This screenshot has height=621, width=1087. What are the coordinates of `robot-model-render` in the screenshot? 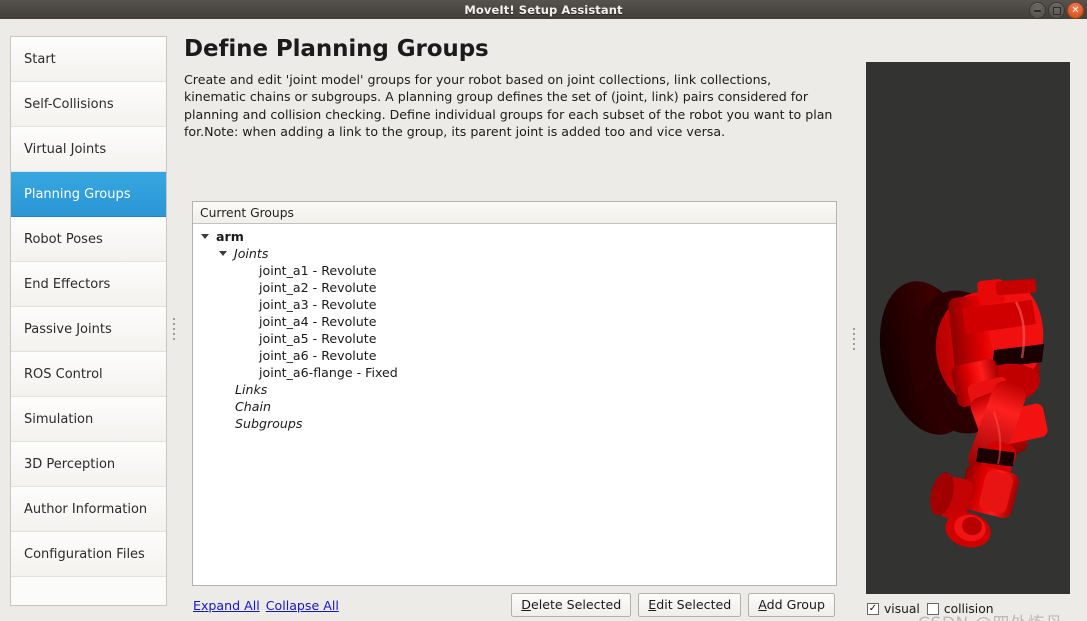 It's located at (963, 413).